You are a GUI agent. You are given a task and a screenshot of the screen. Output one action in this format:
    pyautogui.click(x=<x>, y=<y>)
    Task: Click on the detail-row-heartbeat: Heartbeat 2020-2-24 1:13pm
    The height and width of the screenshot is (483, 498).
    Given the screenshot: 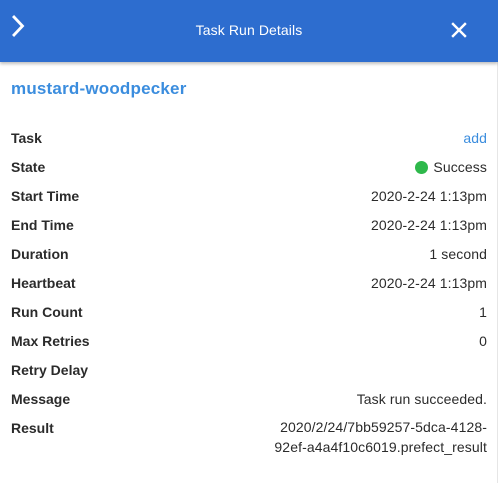 What is the action you would take?
    pyautogui.click(x=249, y=286)
    